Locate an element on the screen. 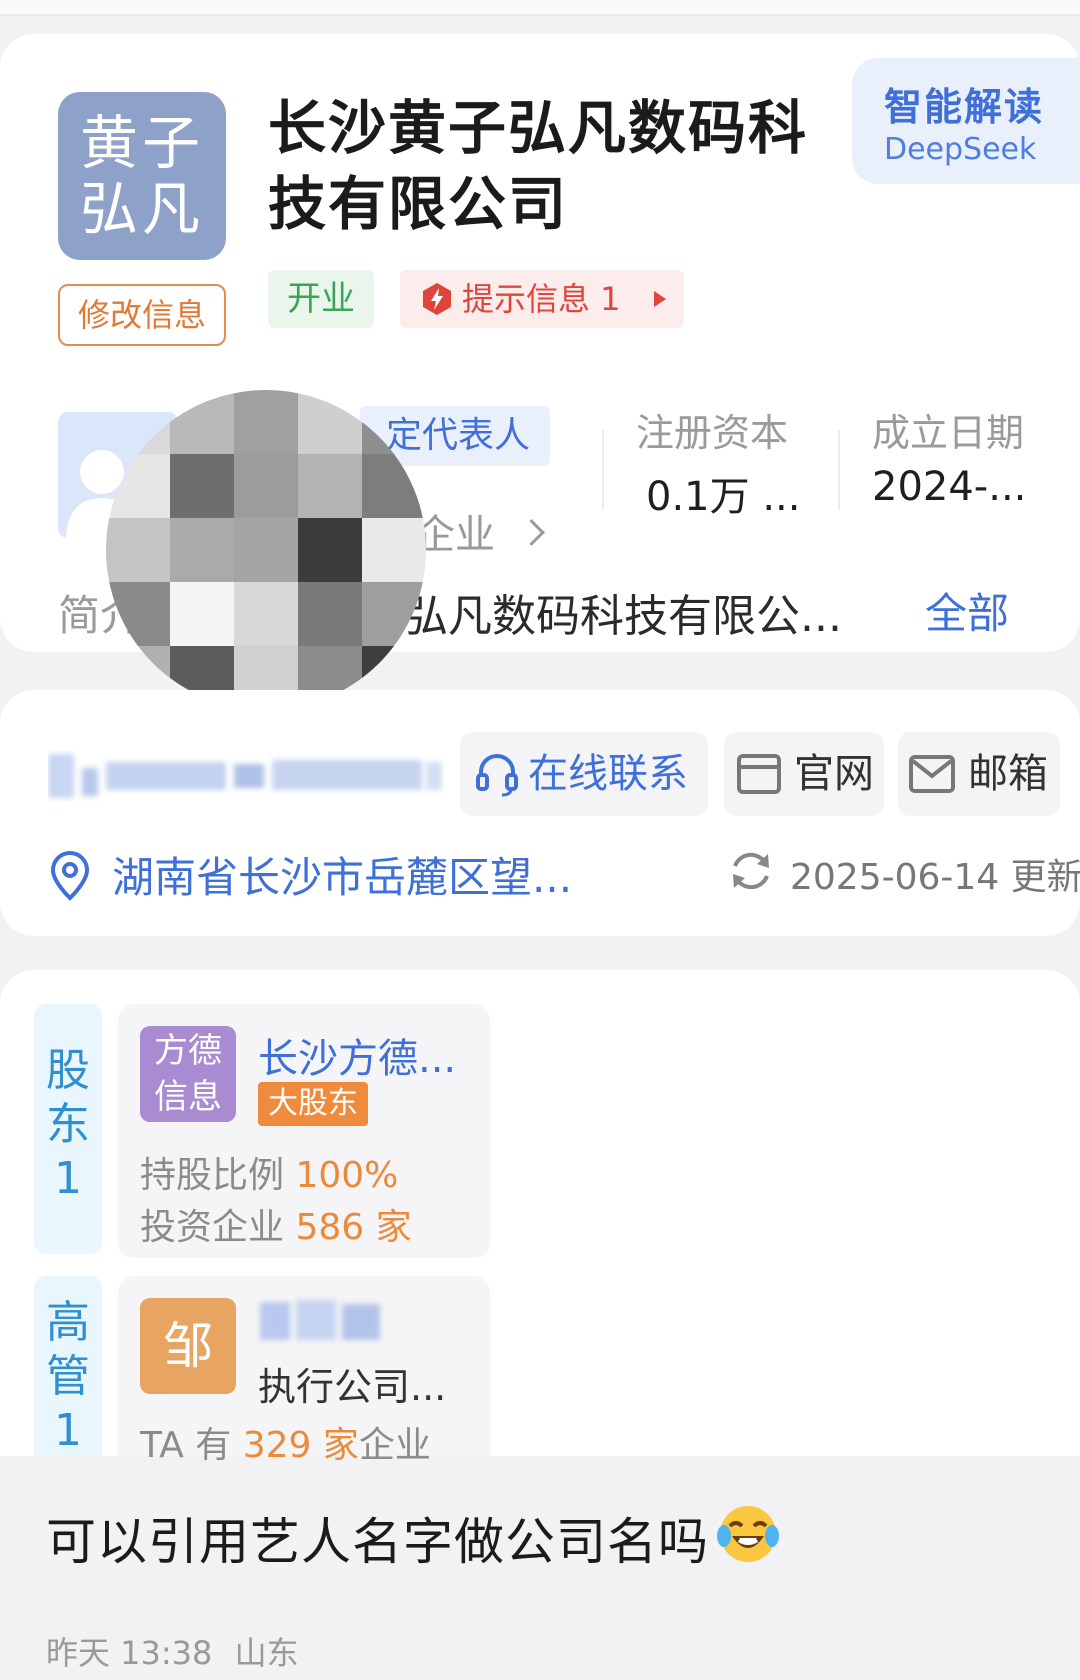 The image size is (1080, 1680). founded-label: 成立日期 is located at coordinates (948, 433).